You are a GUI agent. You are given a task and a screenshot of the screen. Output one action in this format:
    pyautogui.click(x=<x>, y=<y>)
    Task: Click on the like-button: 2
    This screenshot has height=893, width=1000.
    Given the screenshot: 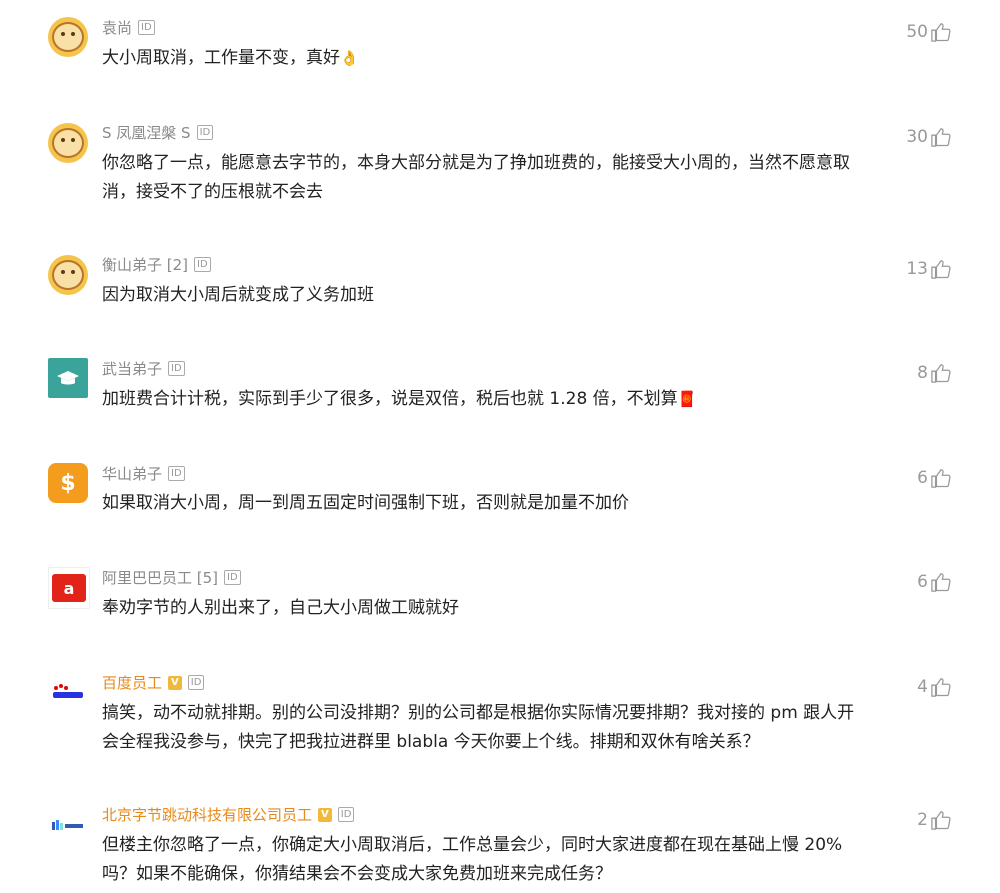 What is the action you would take?
    pyautogui.click(x=934, y=820)
    